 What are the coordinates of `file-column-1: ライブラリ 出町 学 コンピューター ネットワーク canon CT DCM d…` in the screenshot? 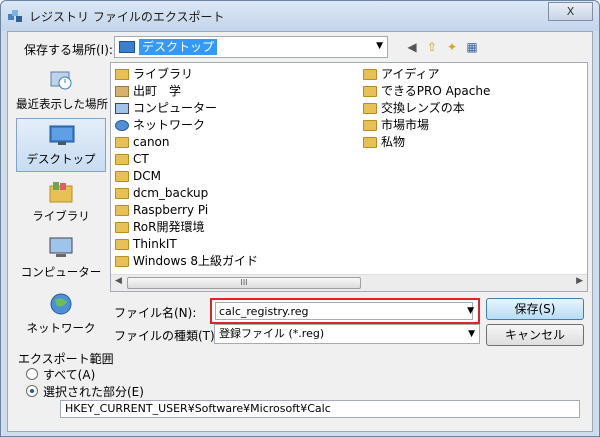 It's located at (186, 168).